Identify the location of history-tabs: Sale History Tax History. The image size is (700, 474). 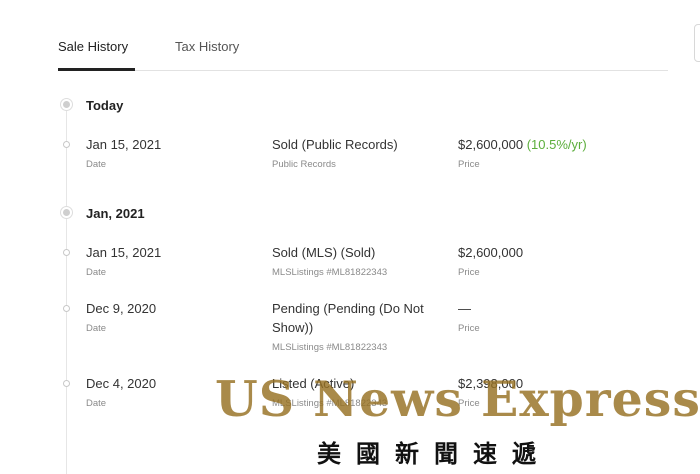
(363, 50).